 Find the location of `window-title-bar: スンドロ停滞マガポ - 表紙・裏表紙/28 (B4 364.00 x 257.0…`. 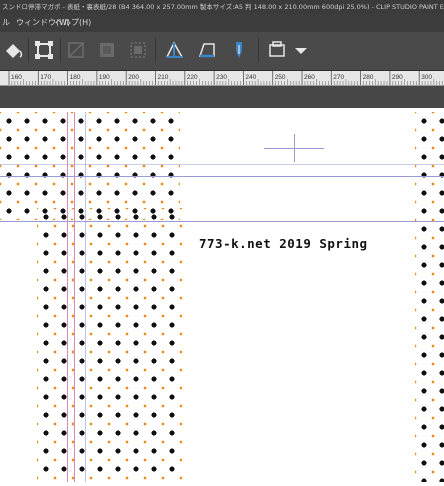

window-title-bar: スンドロ停滞マガポ - 表紙・裏表紙/28 (B4 364.00 x 257.0… is located at coordinates (222, 7).